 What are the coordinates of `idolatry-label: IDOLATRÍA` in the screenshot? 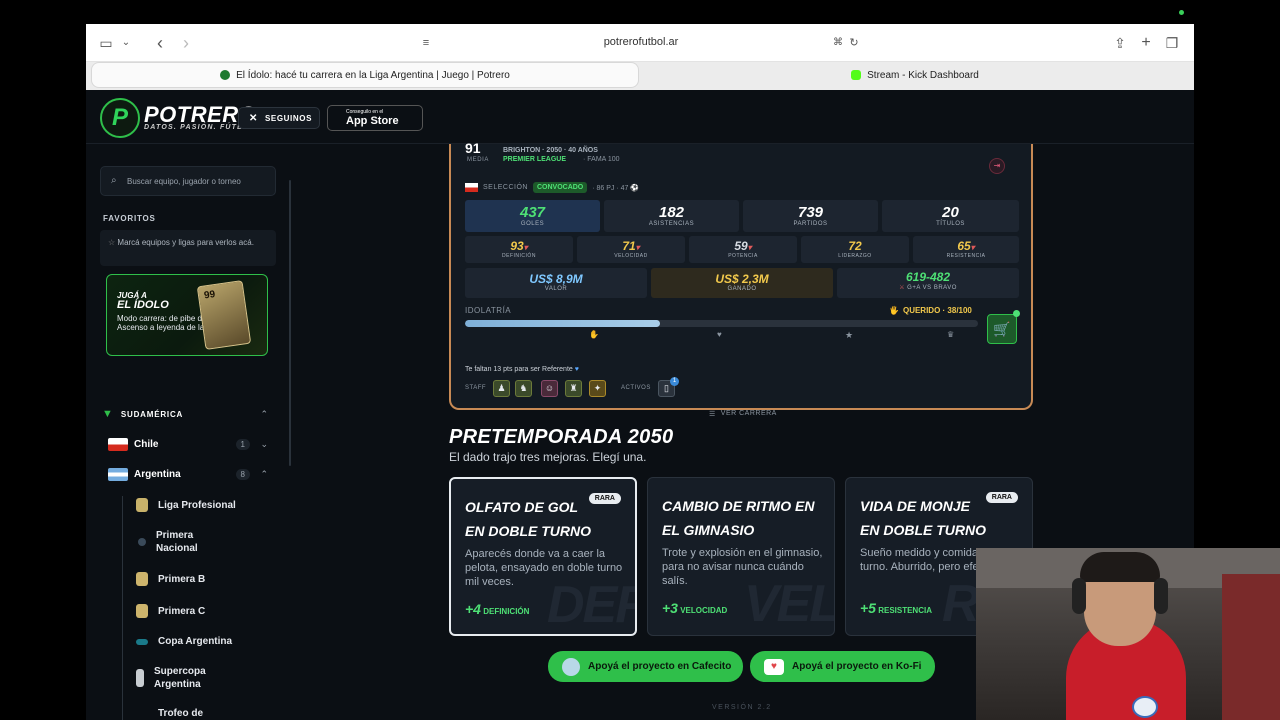 It's located at (488, 310).